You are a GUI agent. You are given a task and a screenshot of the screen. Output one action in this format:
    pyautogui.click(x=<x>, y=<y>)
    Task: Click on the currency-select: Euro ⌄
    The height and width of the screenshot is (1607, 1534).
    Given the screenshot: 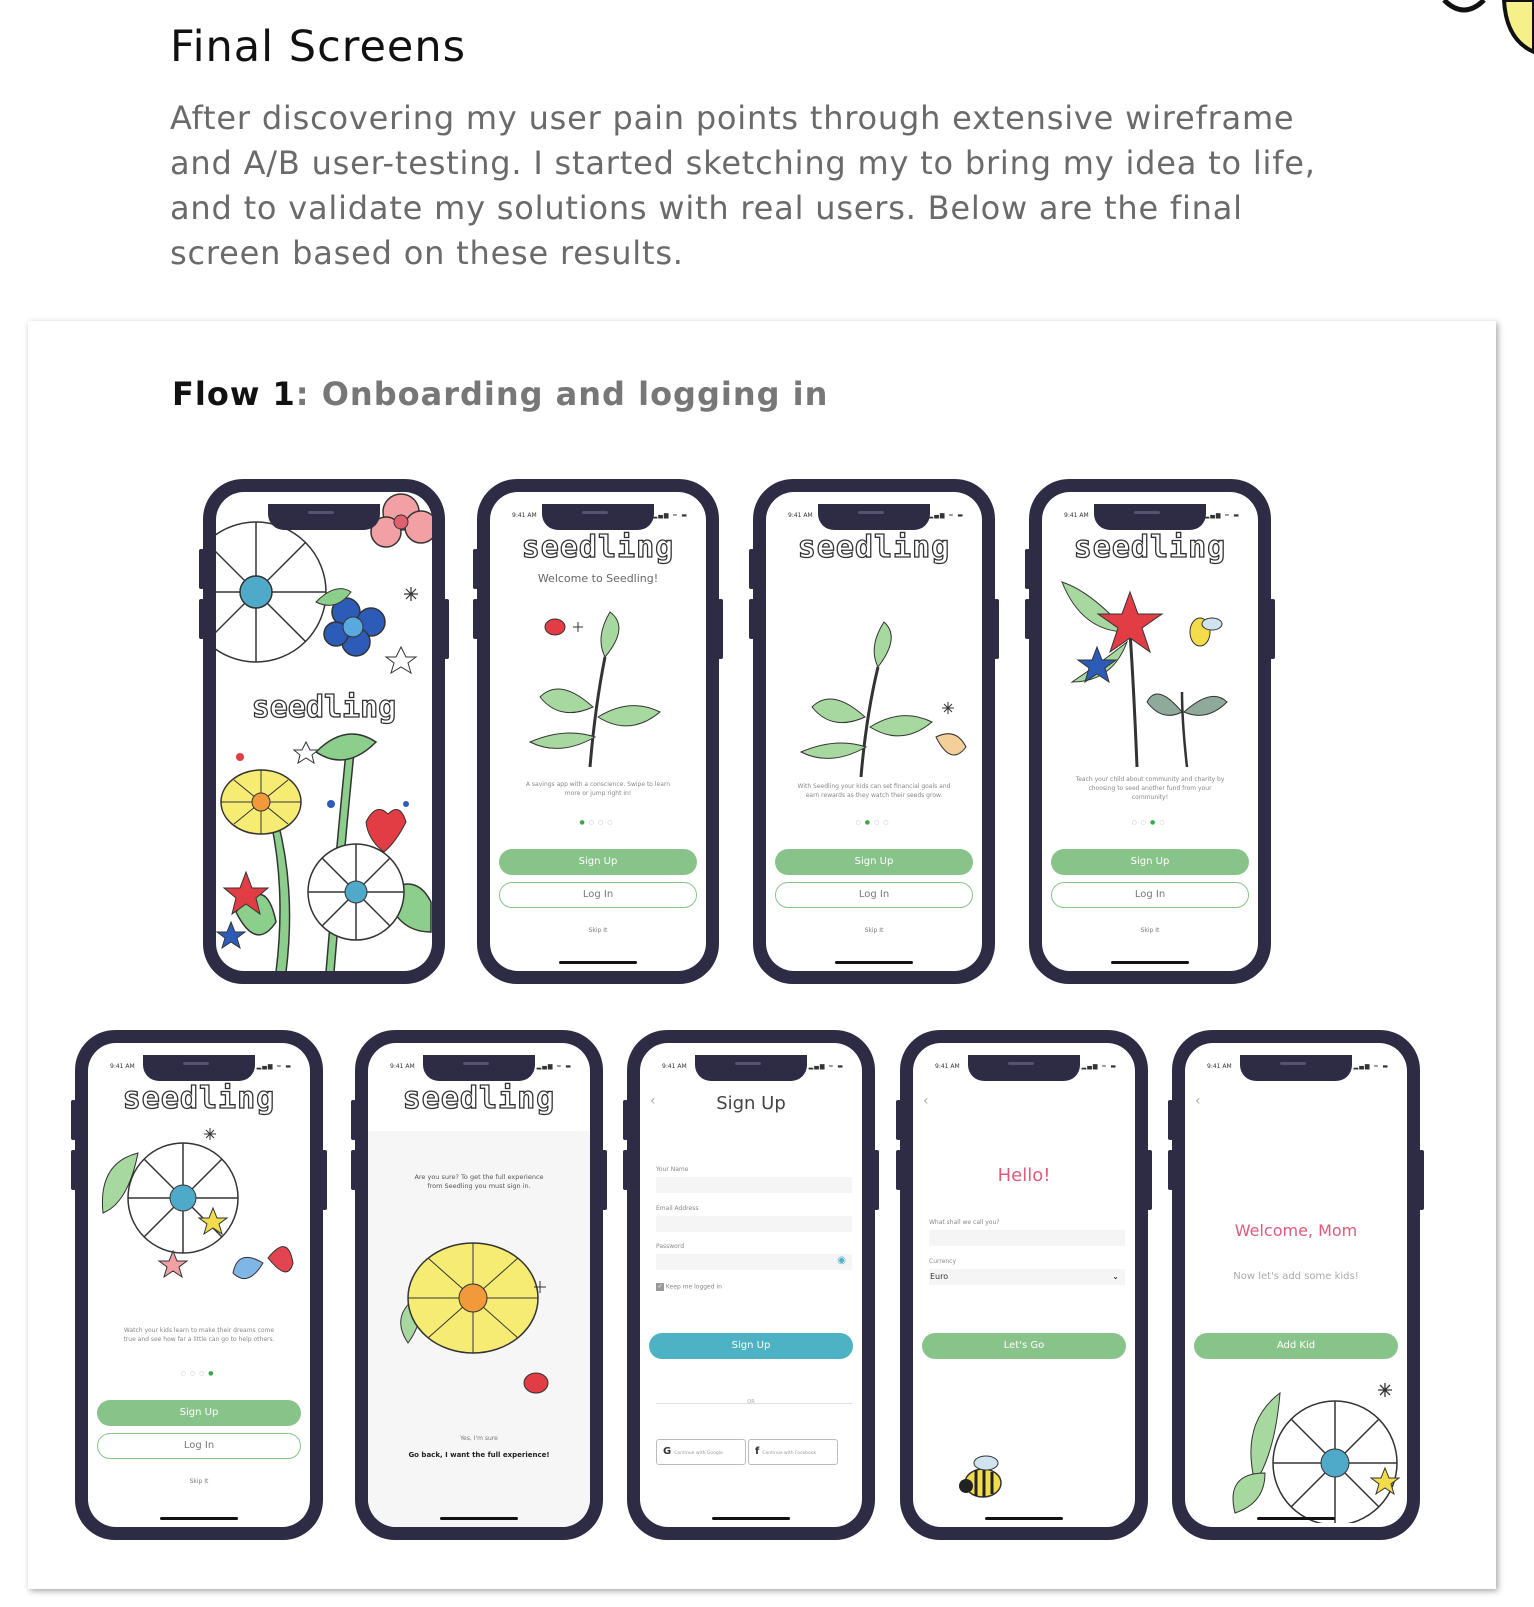 What is the action you would take?
    pyautogui.click(x=1027, y=1277)
    